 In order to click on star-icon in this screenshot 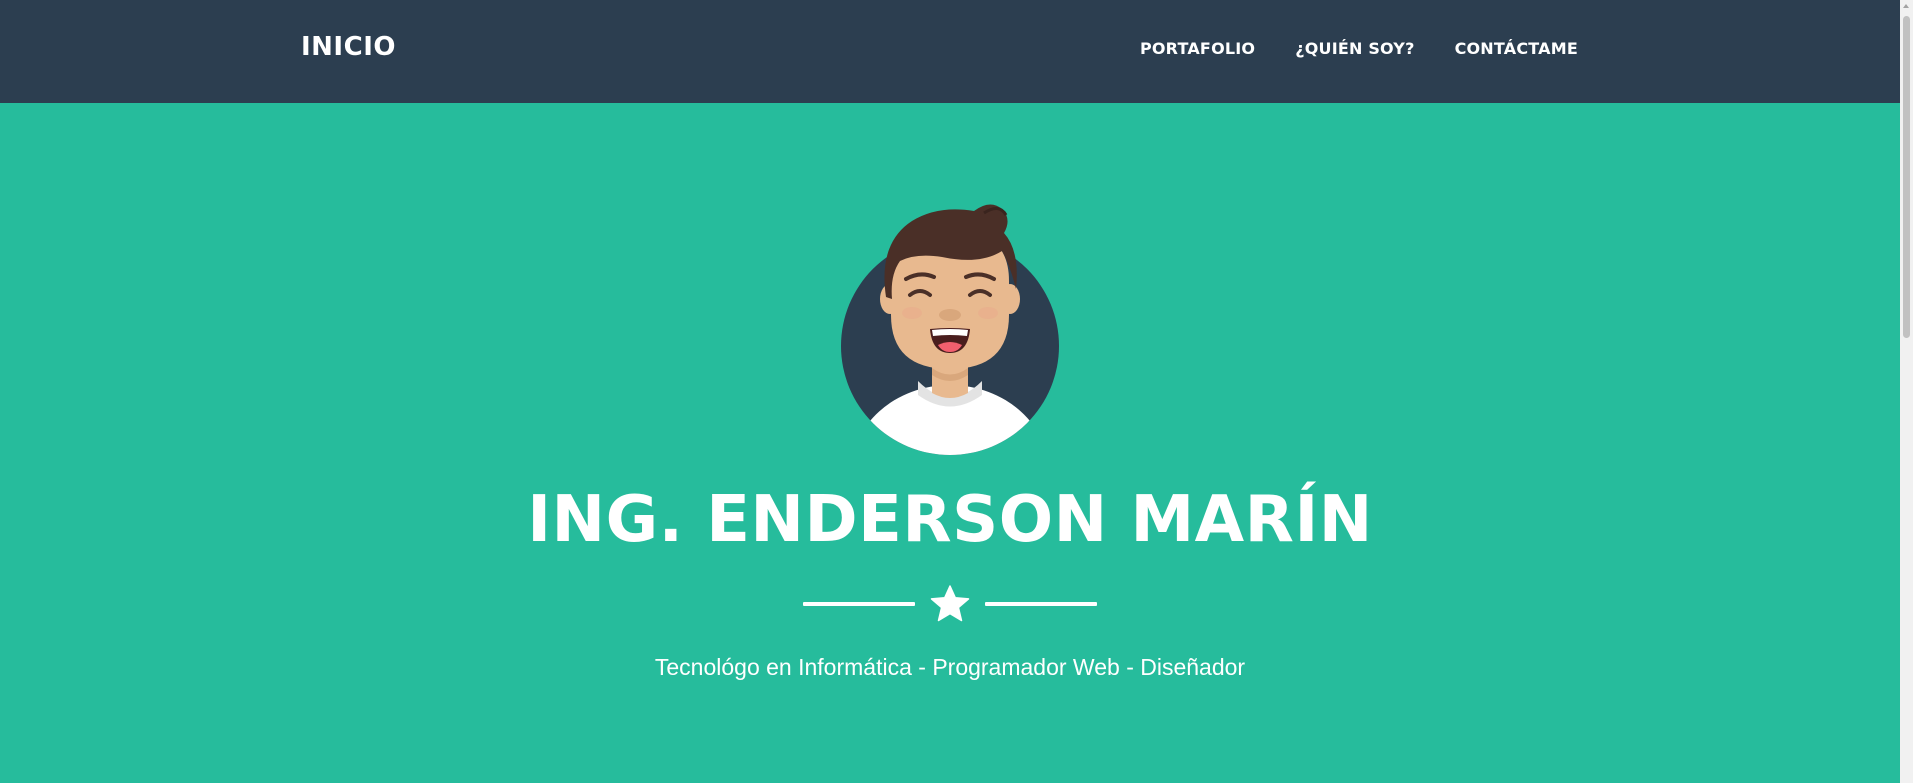, I will do `click(950, 603)`.